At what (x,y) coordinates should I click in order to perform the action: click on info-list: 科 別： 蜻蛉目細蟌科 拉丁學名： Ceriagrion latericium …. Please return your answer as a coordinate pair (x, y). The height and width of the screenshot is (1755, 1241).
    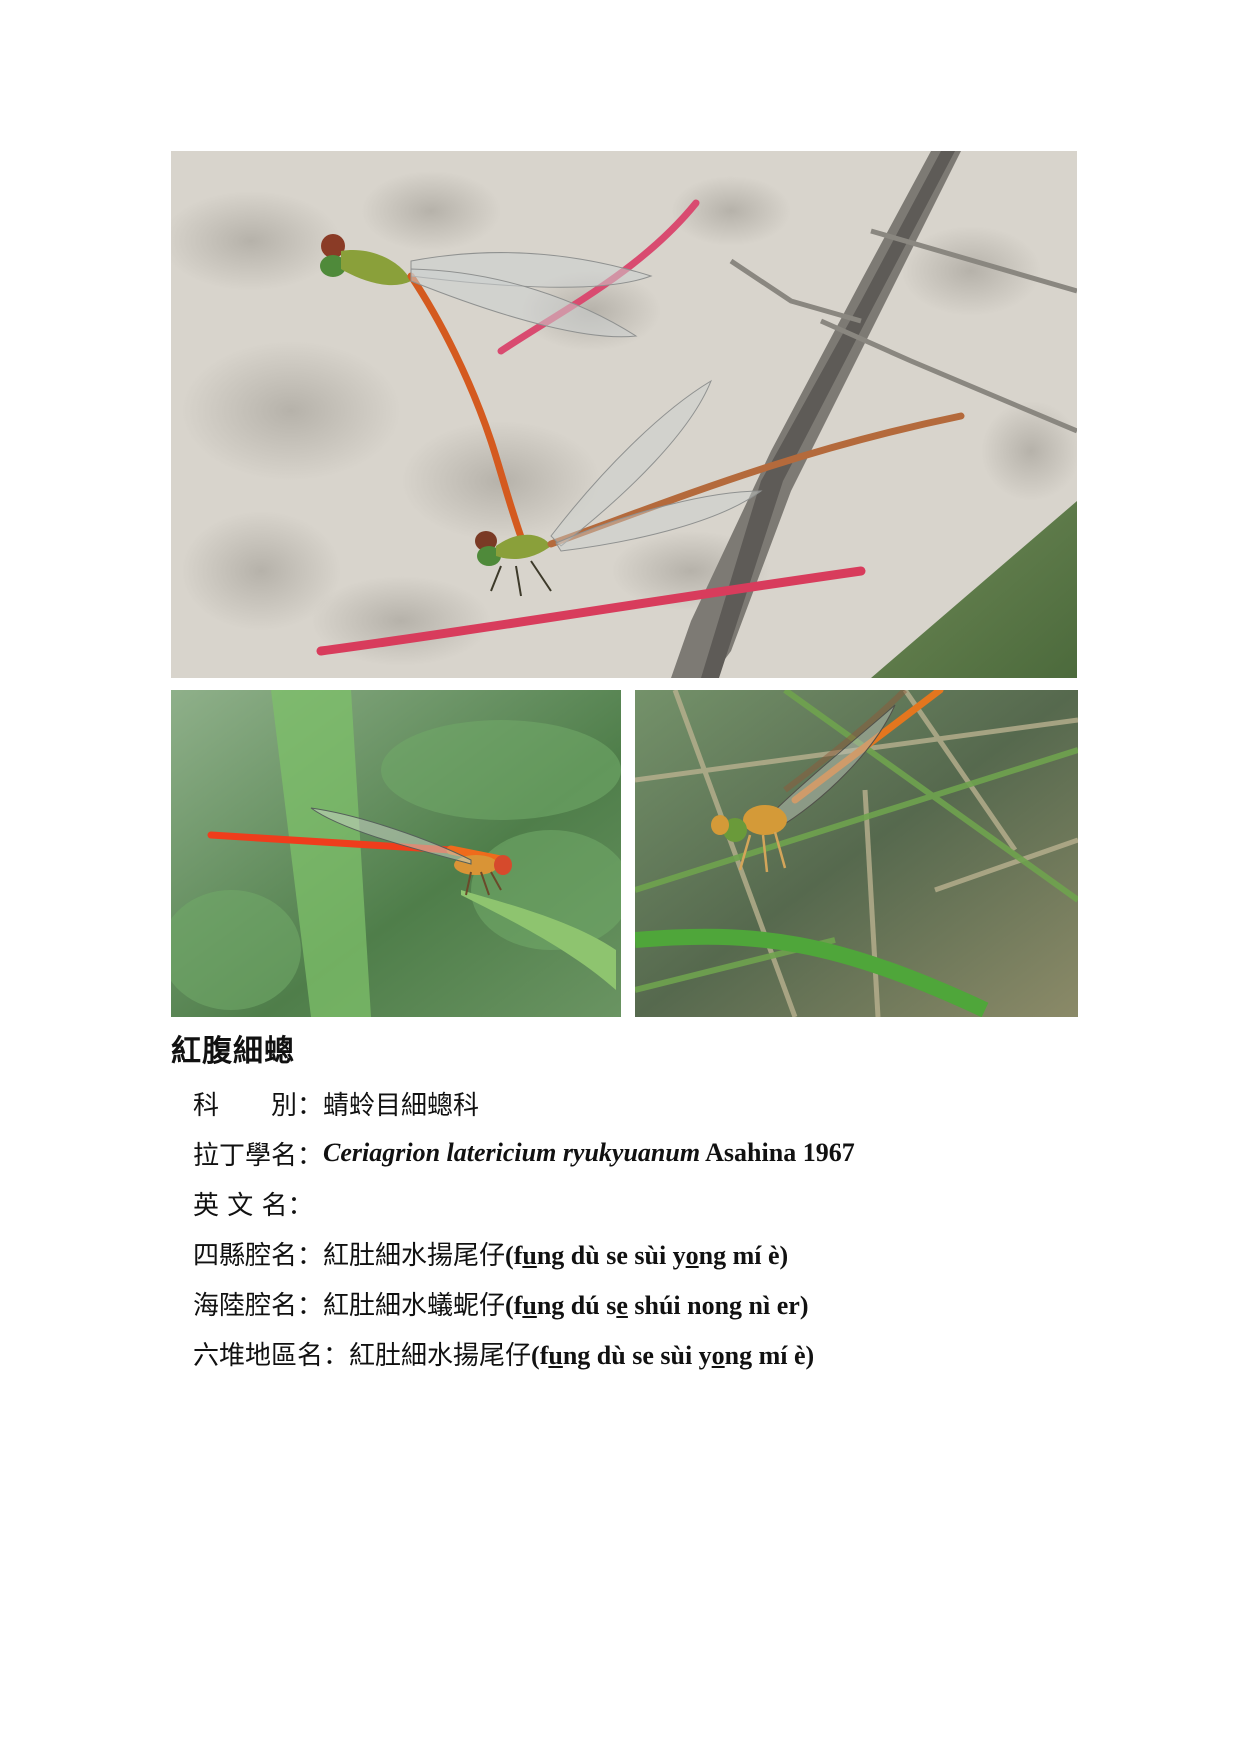
    Looking at the image, I should click on (524, 1228).